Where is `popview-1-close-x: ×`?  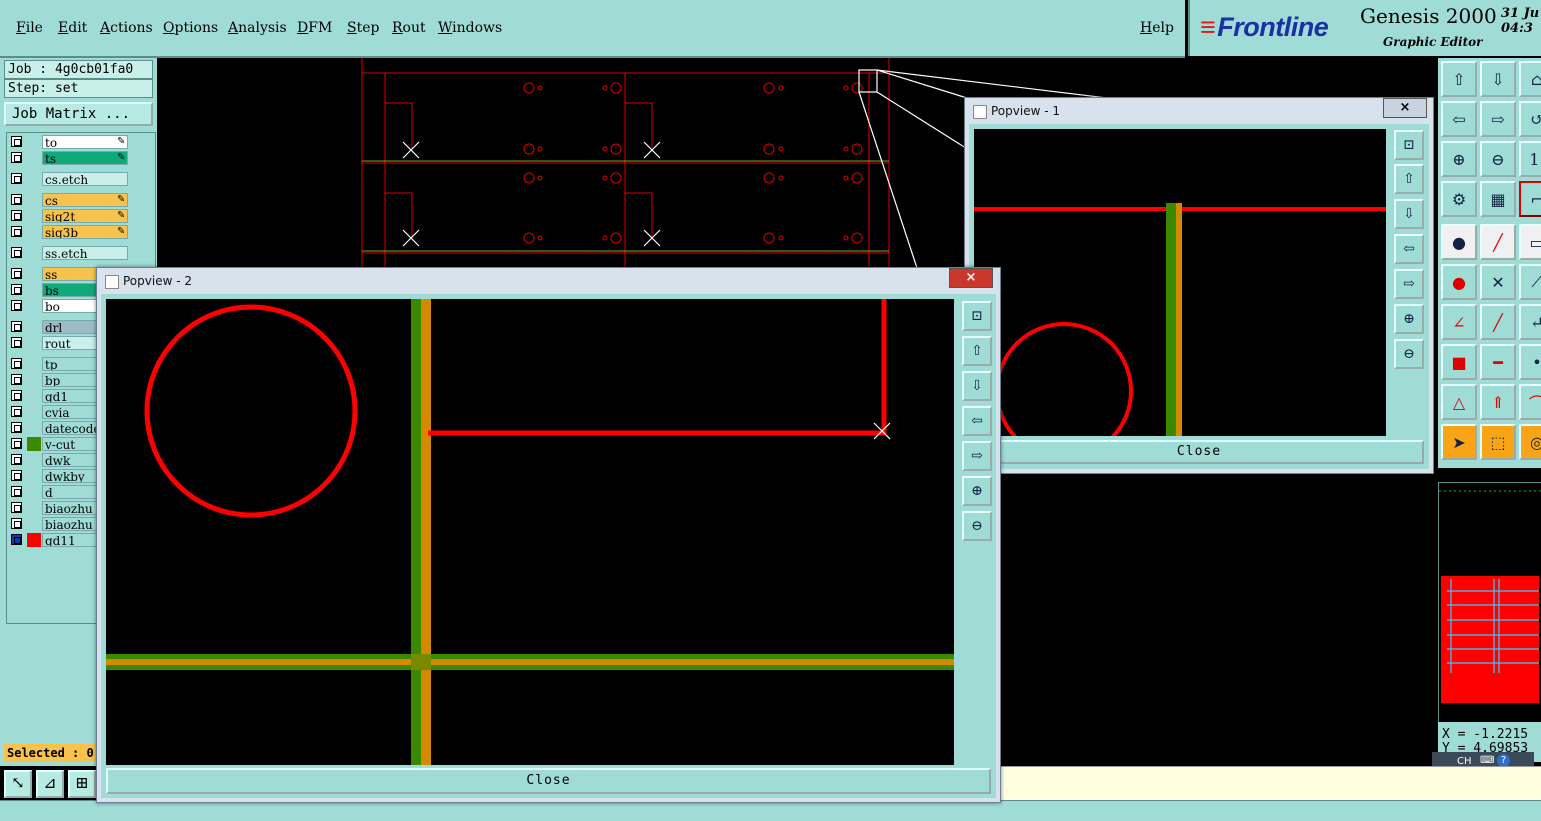
popview-1-close-x: × is located at coordinates (1405, 108).